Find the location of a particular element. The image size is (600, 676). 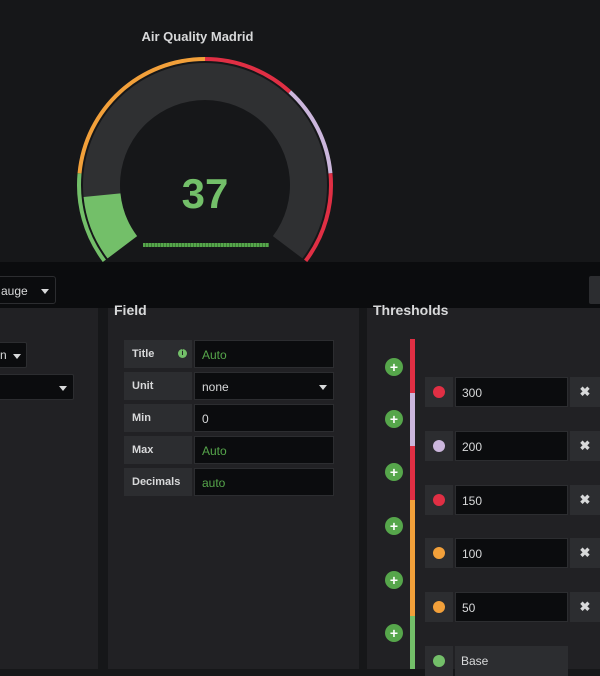

sparkline is located at coordinates (206, 245).